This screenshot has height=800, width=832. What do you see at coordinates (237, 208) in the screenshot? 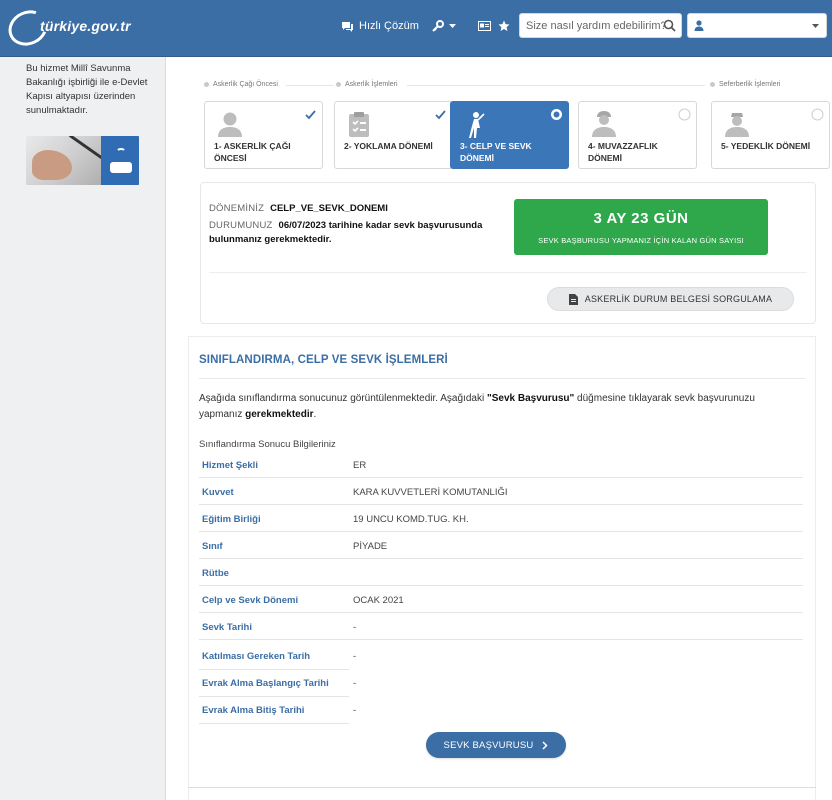
I see `period-key: DÖNEMİNİZ` at bounding box center [237, 208].